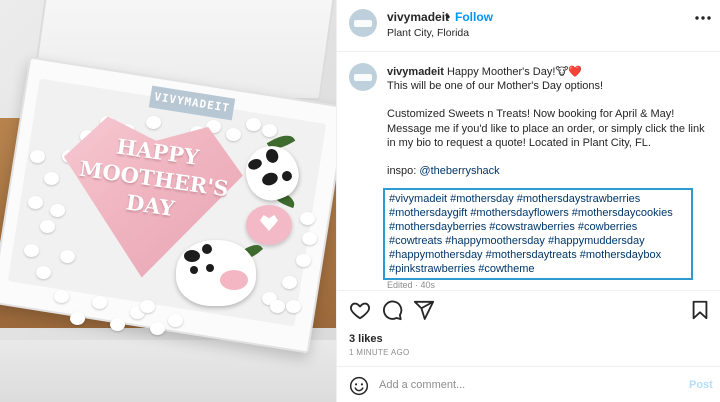  What do you see at coordinates (392, 310) in the screenshot?
I see `comment-icon` at bounding box center [392, 310].